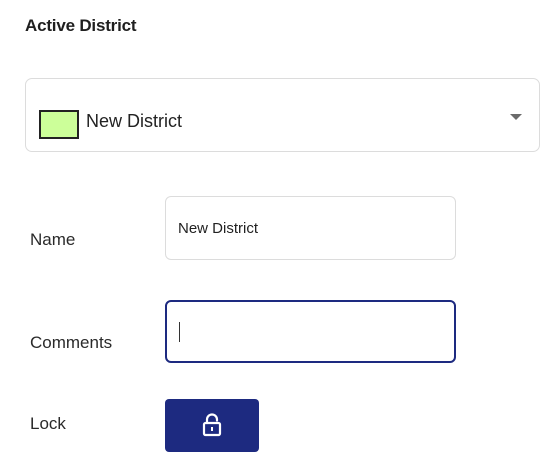  What do you see at coordinates (179, 332) in the screenshot?
I see `text-cursor` at bounding box center [179, 332].